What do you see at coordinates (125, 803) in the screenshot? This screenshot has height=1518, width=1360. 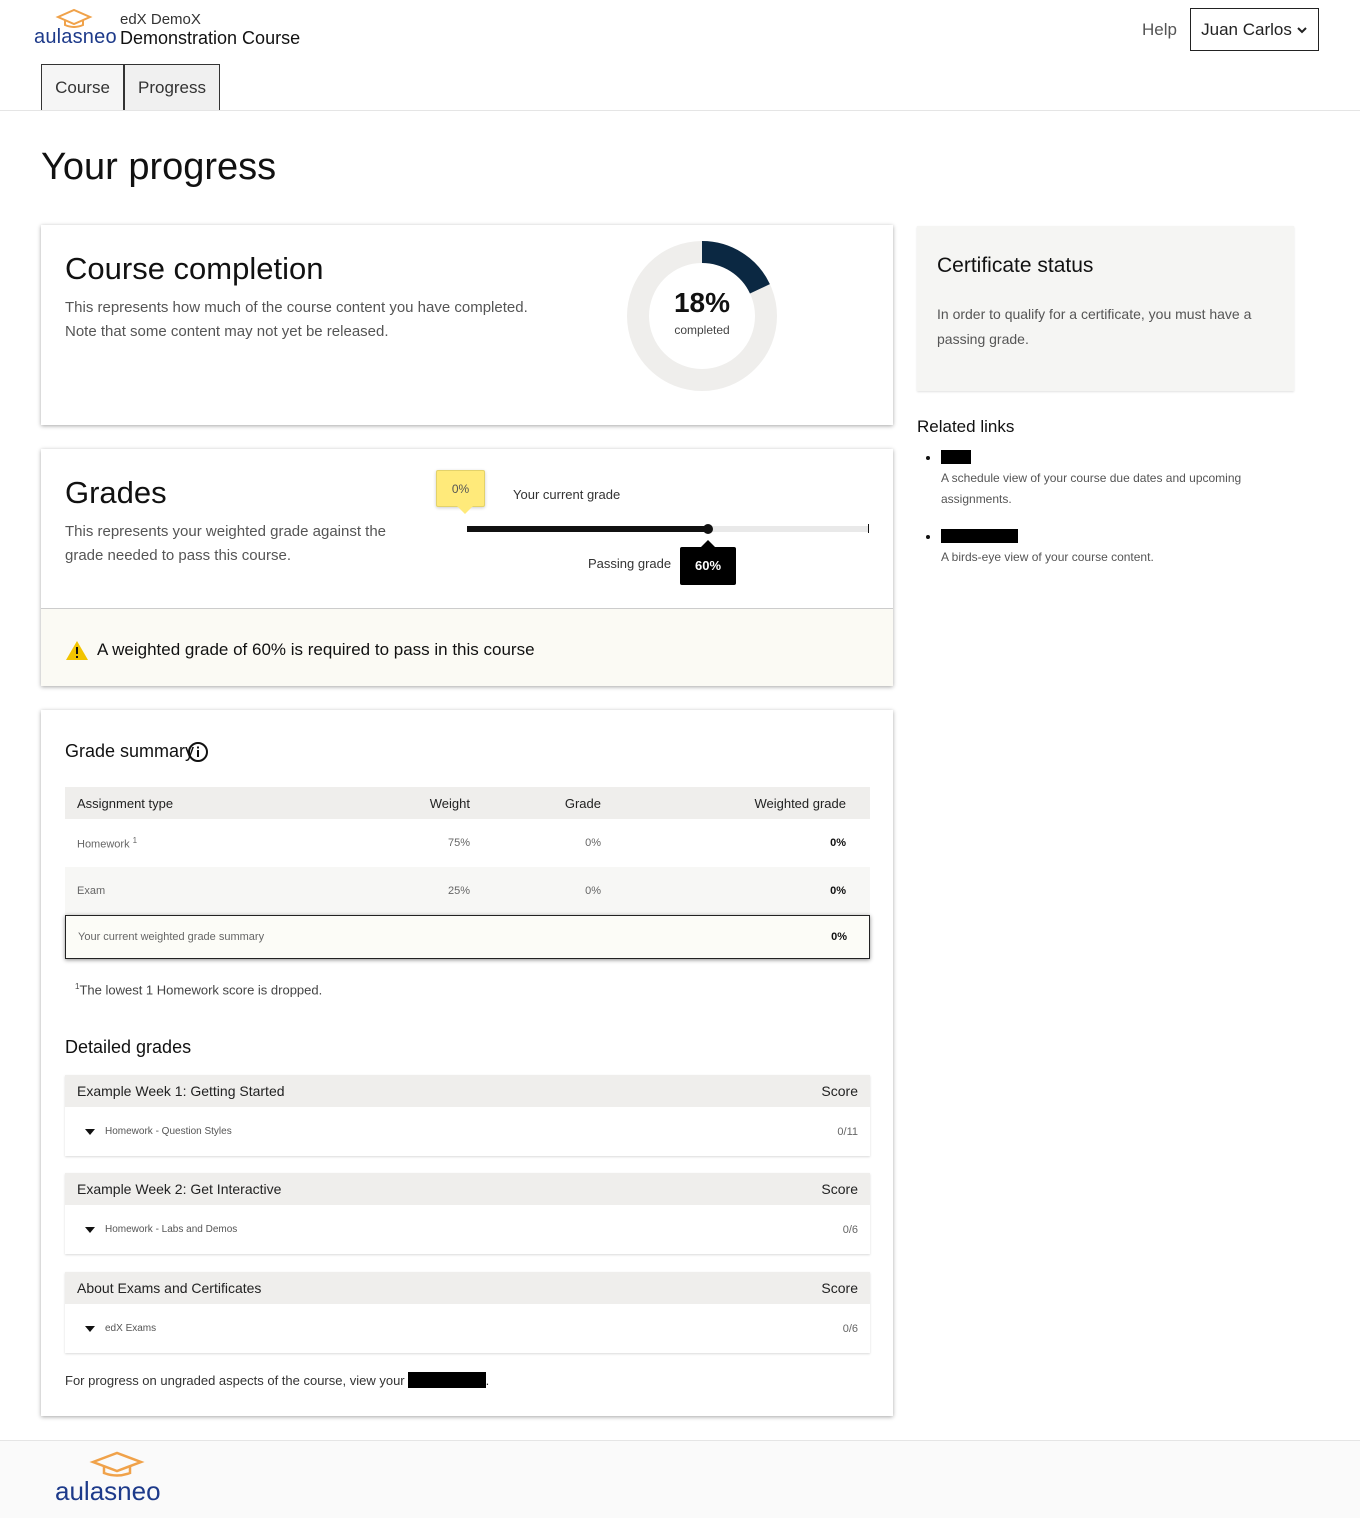 I see `header-assignment-type: Assignment type` at bounding box center [125, 803].